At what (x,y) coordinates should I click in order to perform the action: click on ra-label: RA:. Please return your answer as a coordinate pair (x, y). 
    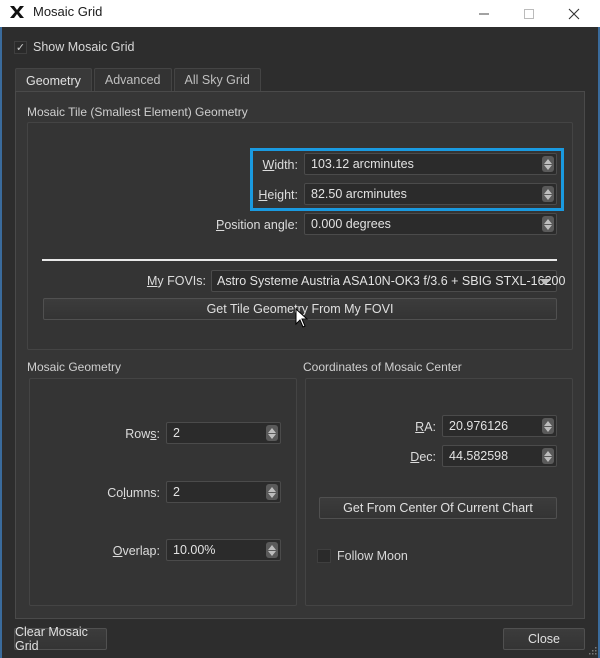
    Looking at the image, I should click on (425, 427).